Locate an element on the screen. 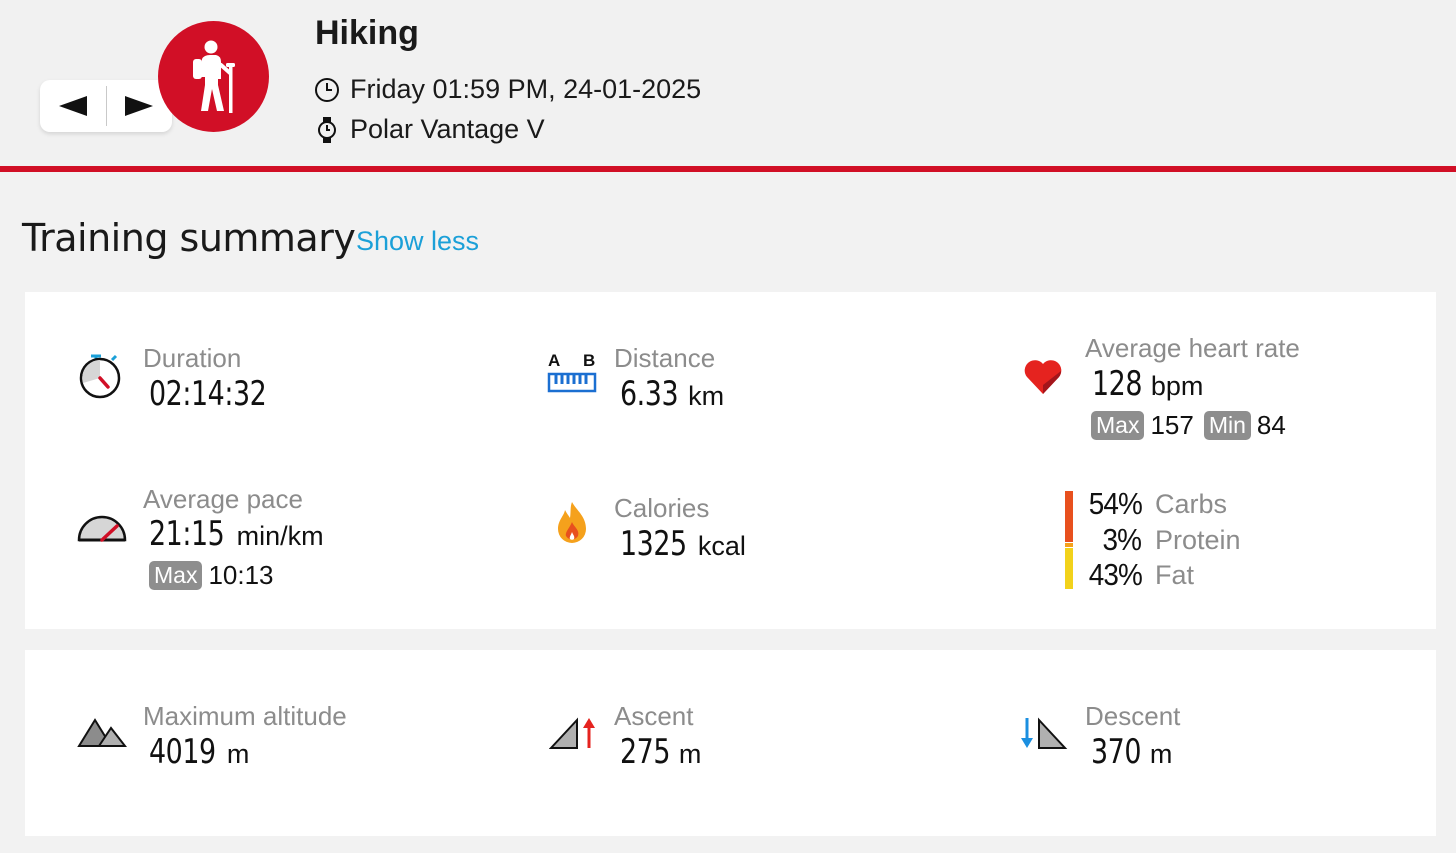 The height and width of the screenshot is (853, 1456). speedometer-icon is located at coordinates (102, 528).